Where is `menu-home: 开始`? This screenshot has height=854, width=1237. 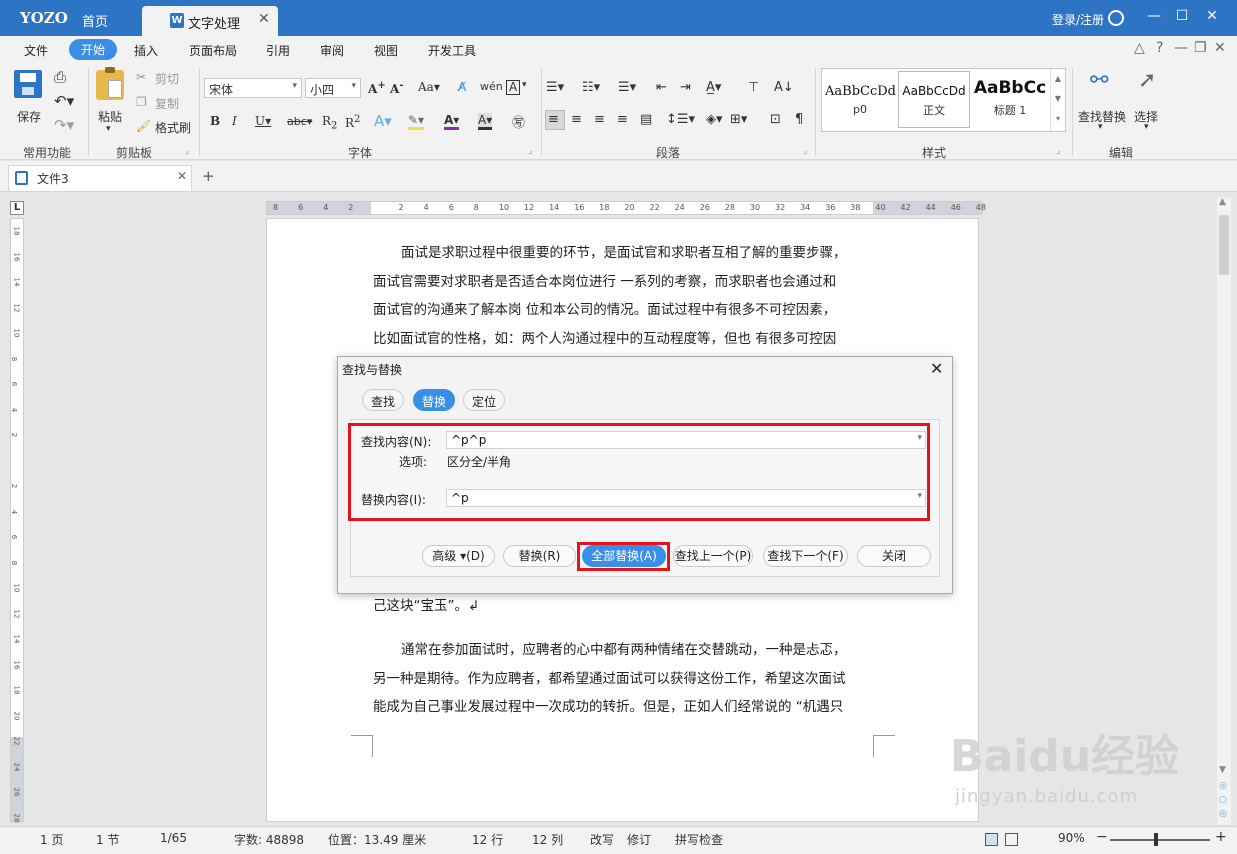 menu-home: 开始 is located at coordinates (93, 49).